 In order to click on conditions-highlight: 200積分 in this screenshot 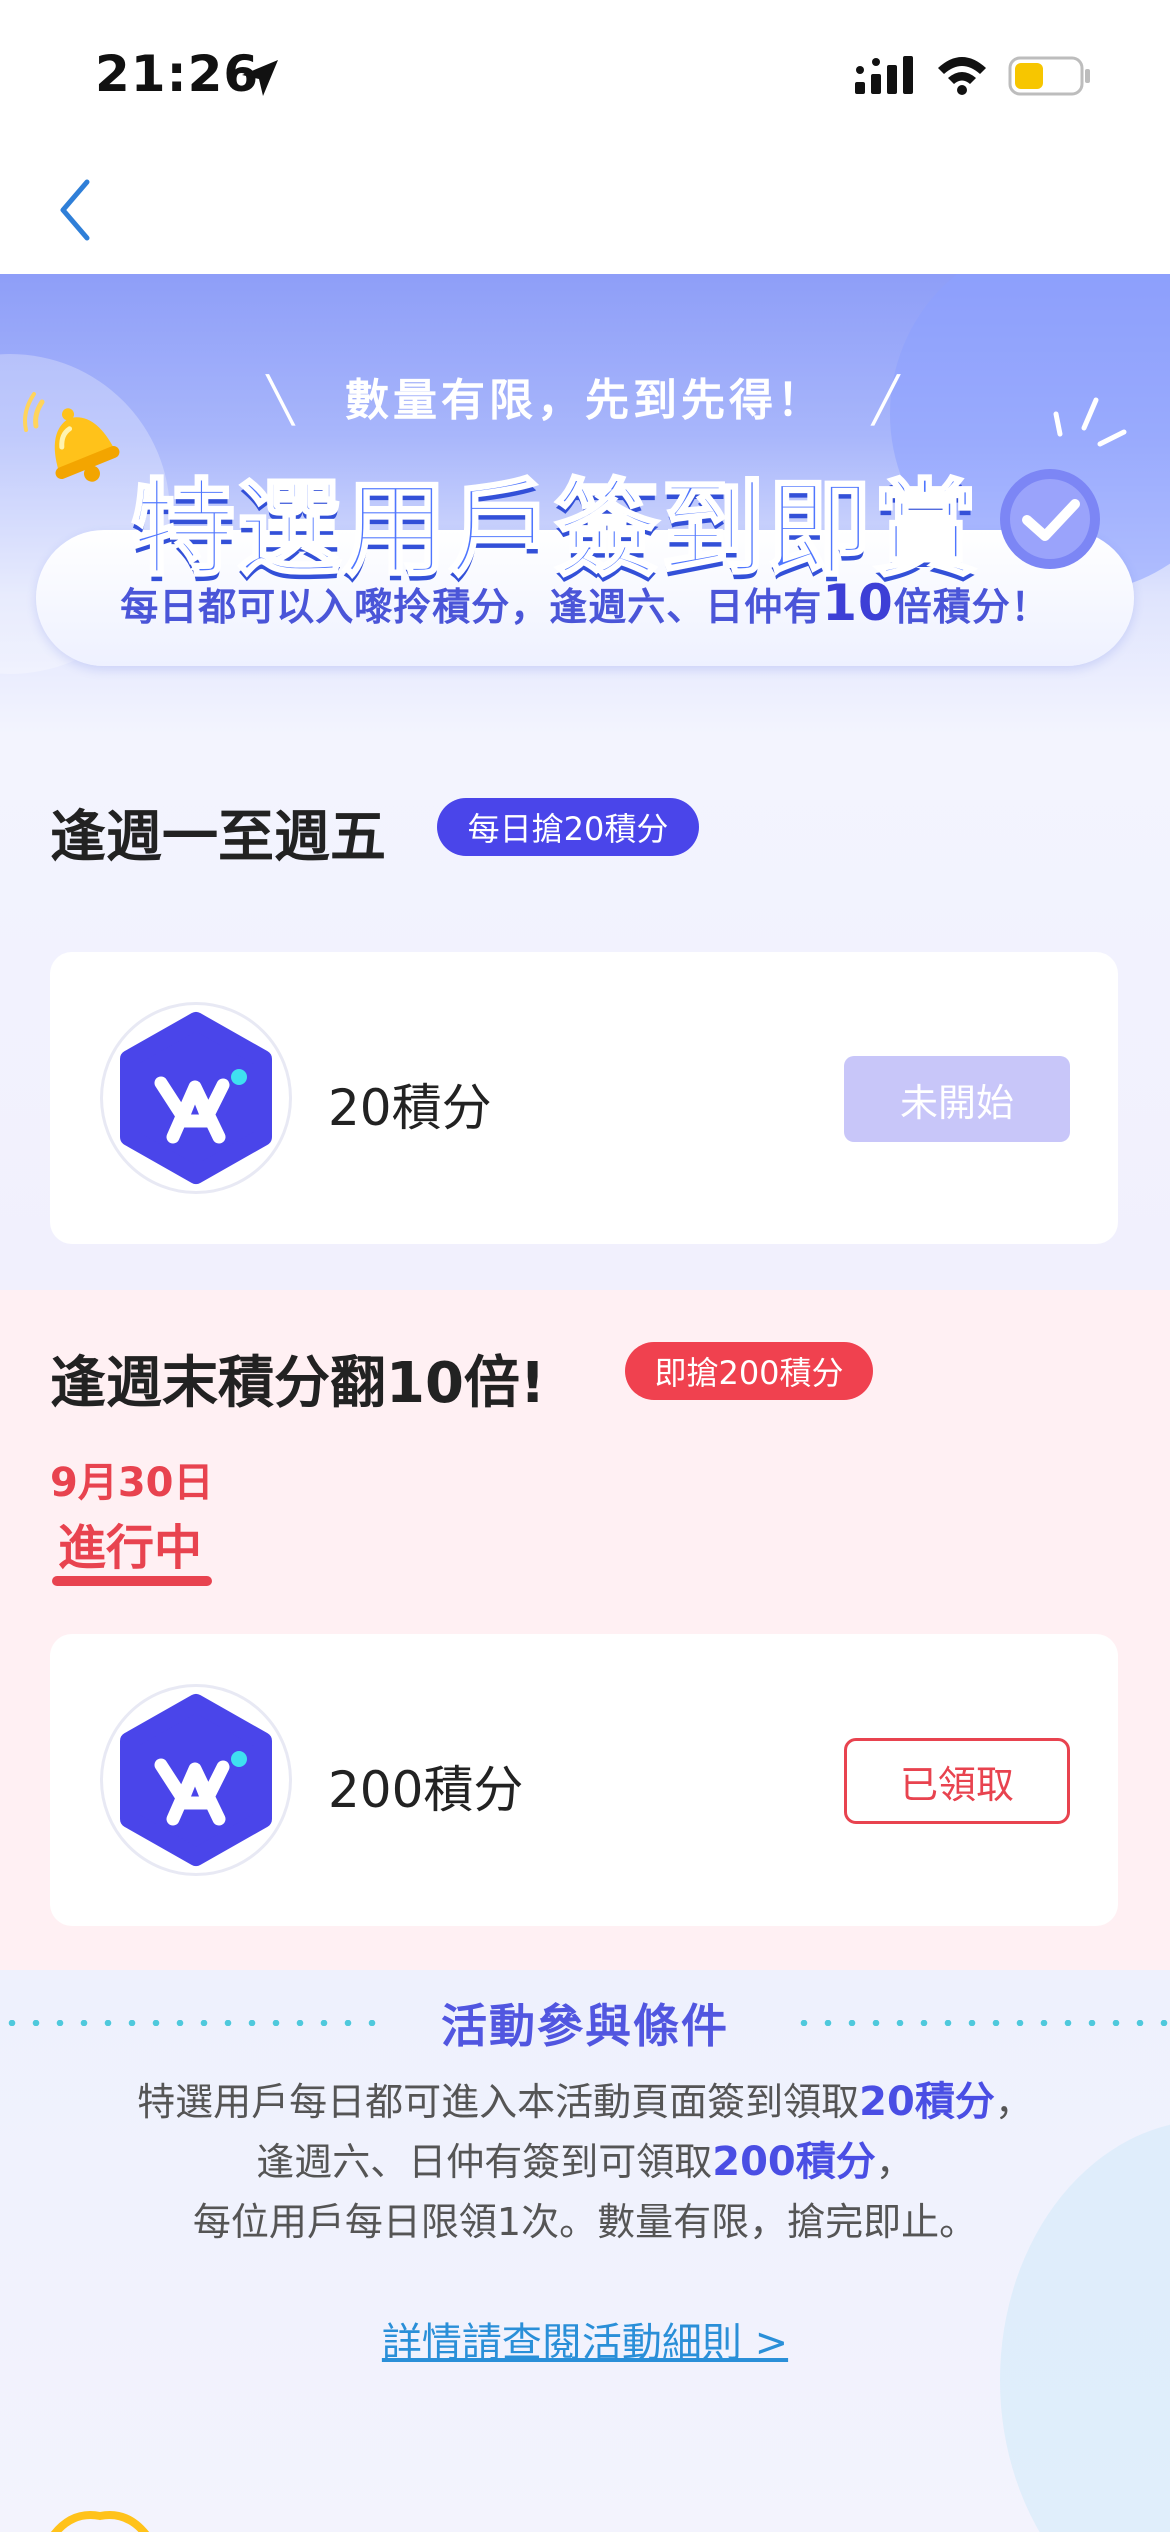, I will do `click(794, 2162)`.